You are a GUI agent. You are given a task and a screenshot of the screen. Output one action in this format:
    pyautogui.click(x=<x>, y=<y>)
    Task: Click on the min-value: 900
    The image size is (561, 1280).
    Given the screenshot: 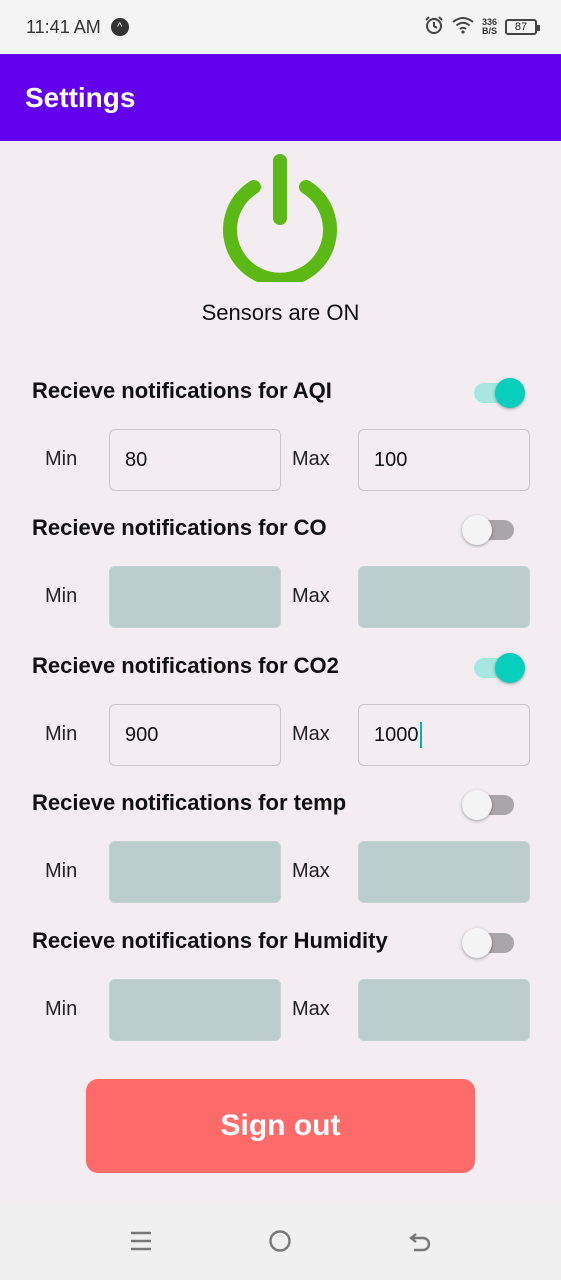 What is the action you would take?
    pyautogui.click(x=142, y=734)
    